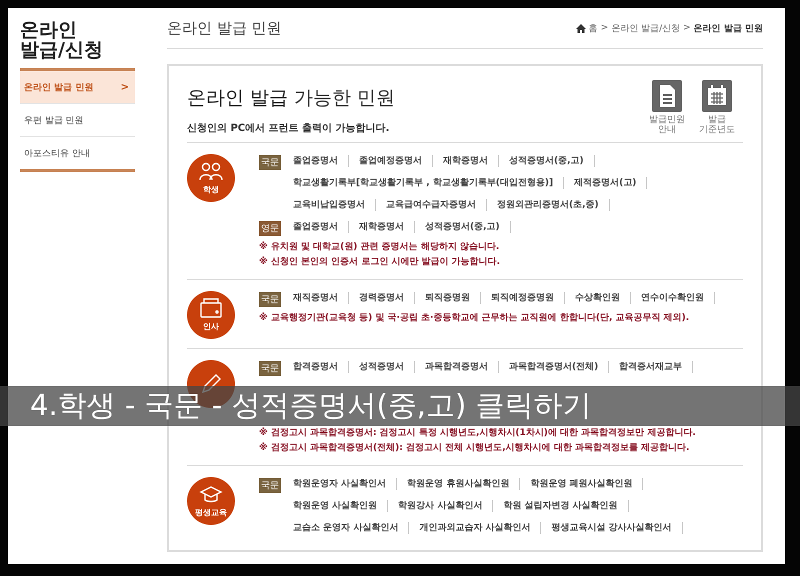  Describe the element at coordinates (566, 506) in the screenshot. I see `certificate-link: 학원 설립자변경 사실확인원` at that location.